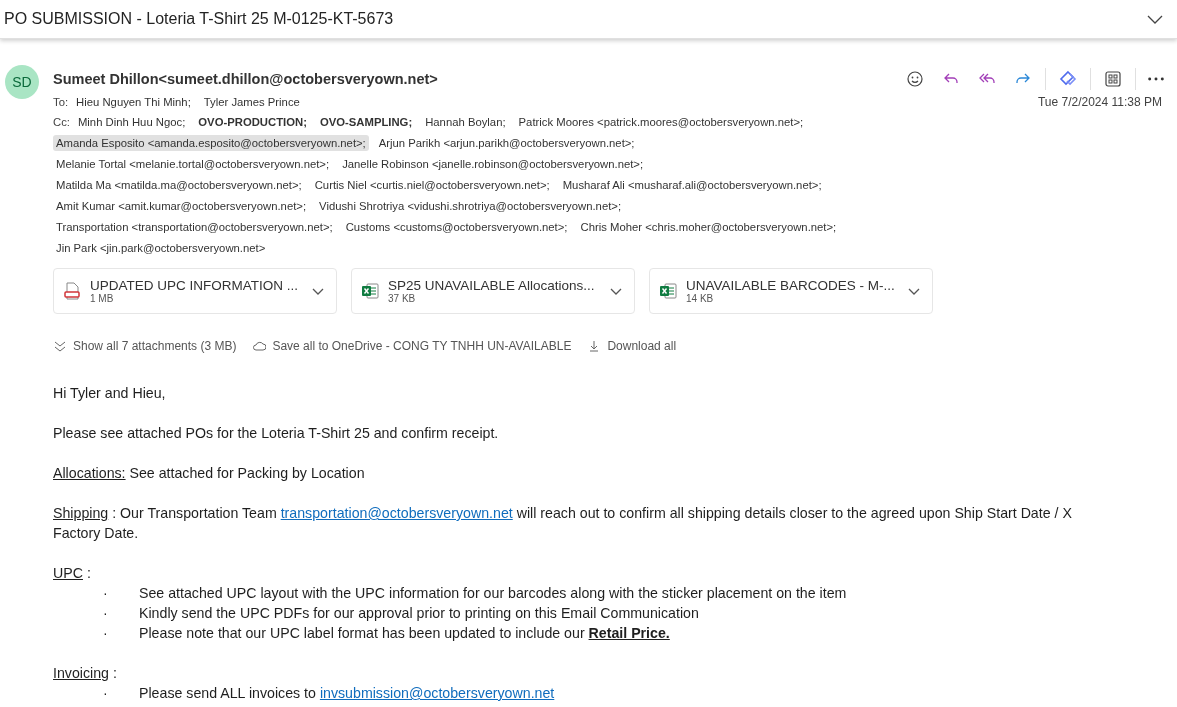 The image size is (1177, 707). Describe the element at coordinates (1099, 101) in the screenshot. I see `sent-date: Tue 7/2/2024 11:38 PM` at that location.